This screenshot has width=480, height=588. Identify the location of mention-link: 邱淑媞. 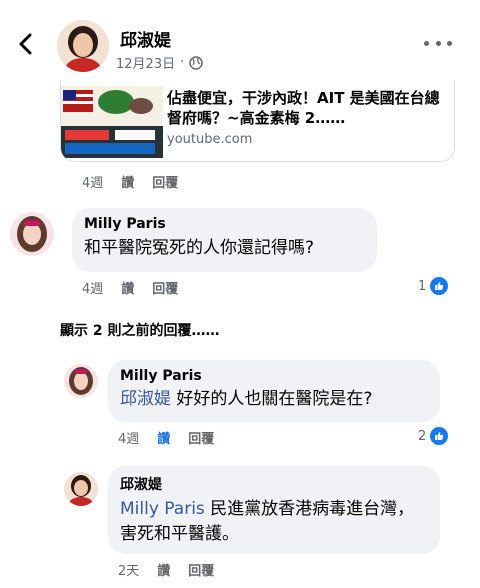
(145, 399).